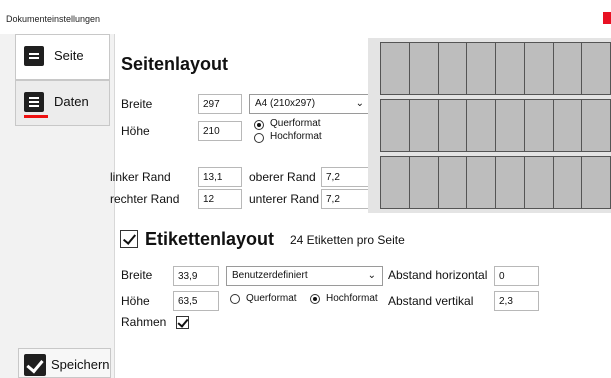  What do you see at coordinates (346, 177) in the screenshot?
I see `top-margin-input` at bounding box center [346, 177].